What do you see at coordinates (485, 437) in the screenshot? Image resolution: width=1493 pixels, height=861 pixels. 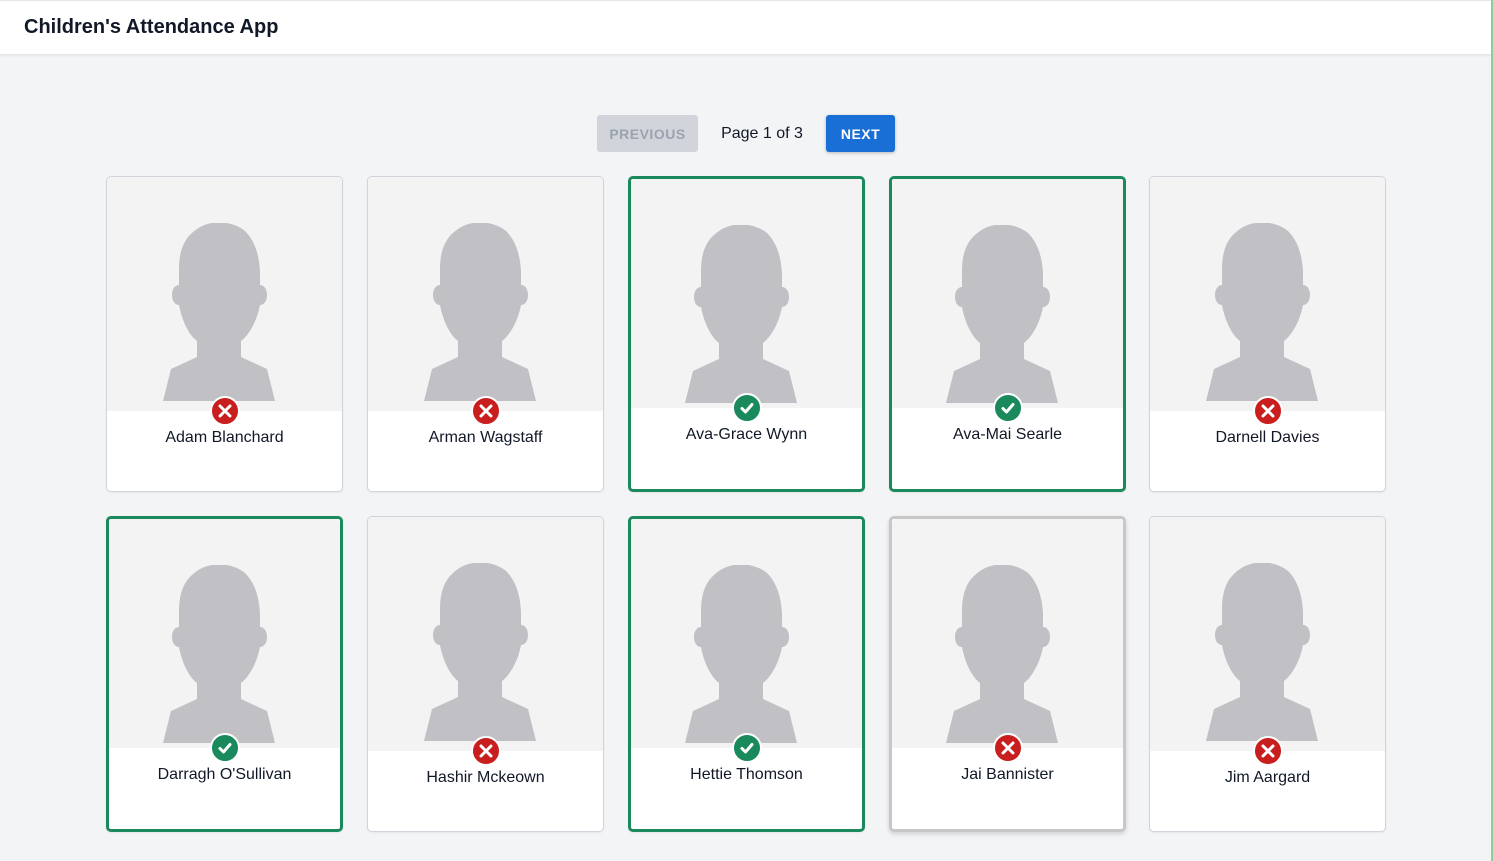 I see `child-name: Arman Wagstaff` at bounding box center [485, 437].